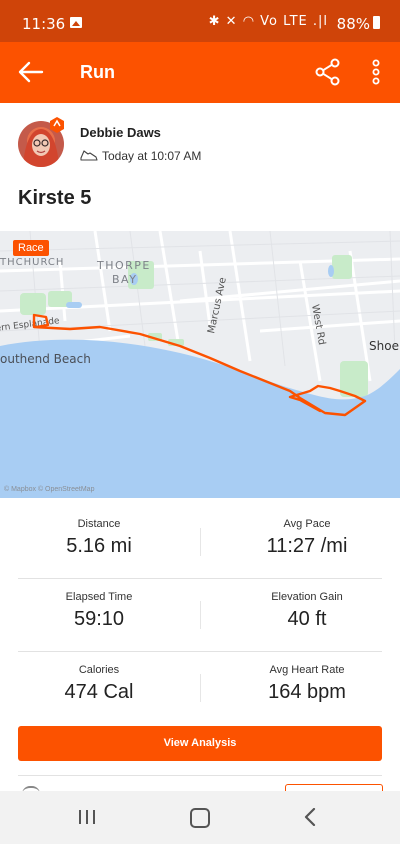  I want to click on stat-value: 40 ft, so click(307, 619).